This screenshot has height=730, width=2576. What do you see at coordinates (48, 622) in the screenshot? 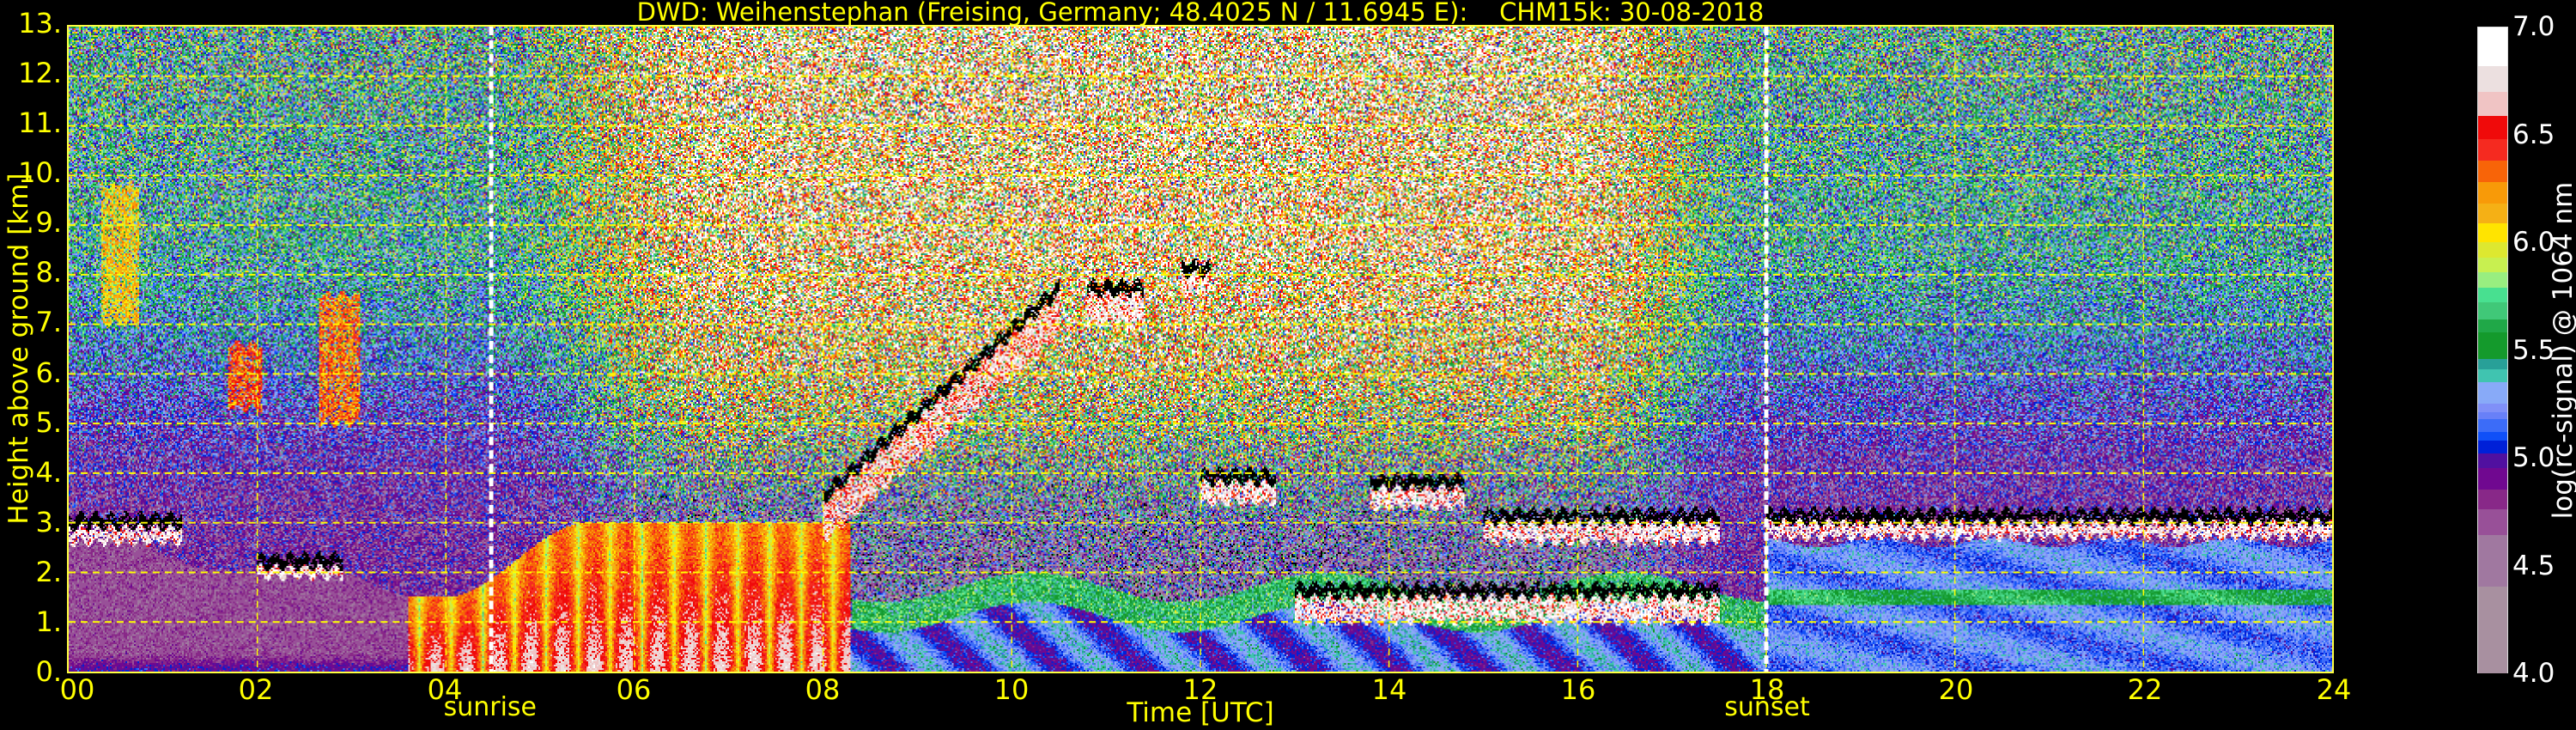
I see `y-tick-label: 1.` at bounding box center [48, 622].